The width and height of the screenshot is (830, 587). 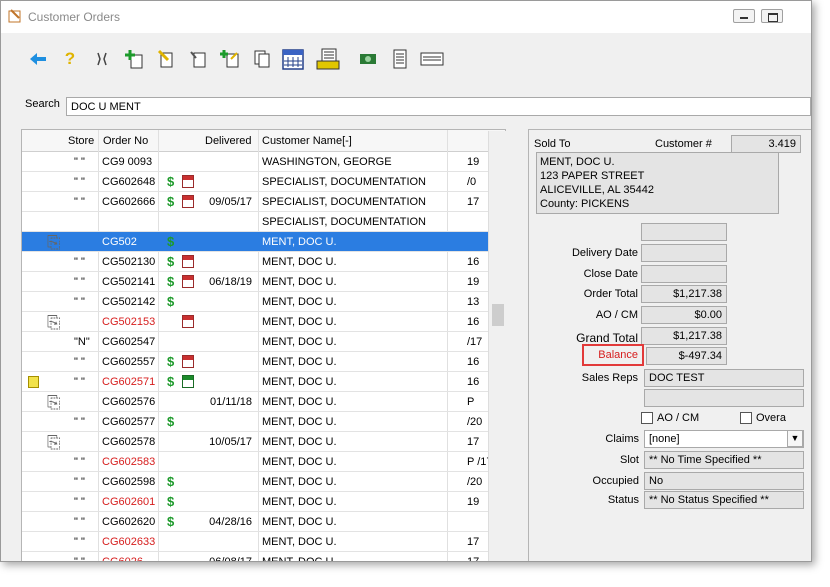 I want to click on table-row: " " CG6026 06/08/17 MENT, DOC U. 17, so click(x=263, y=557).